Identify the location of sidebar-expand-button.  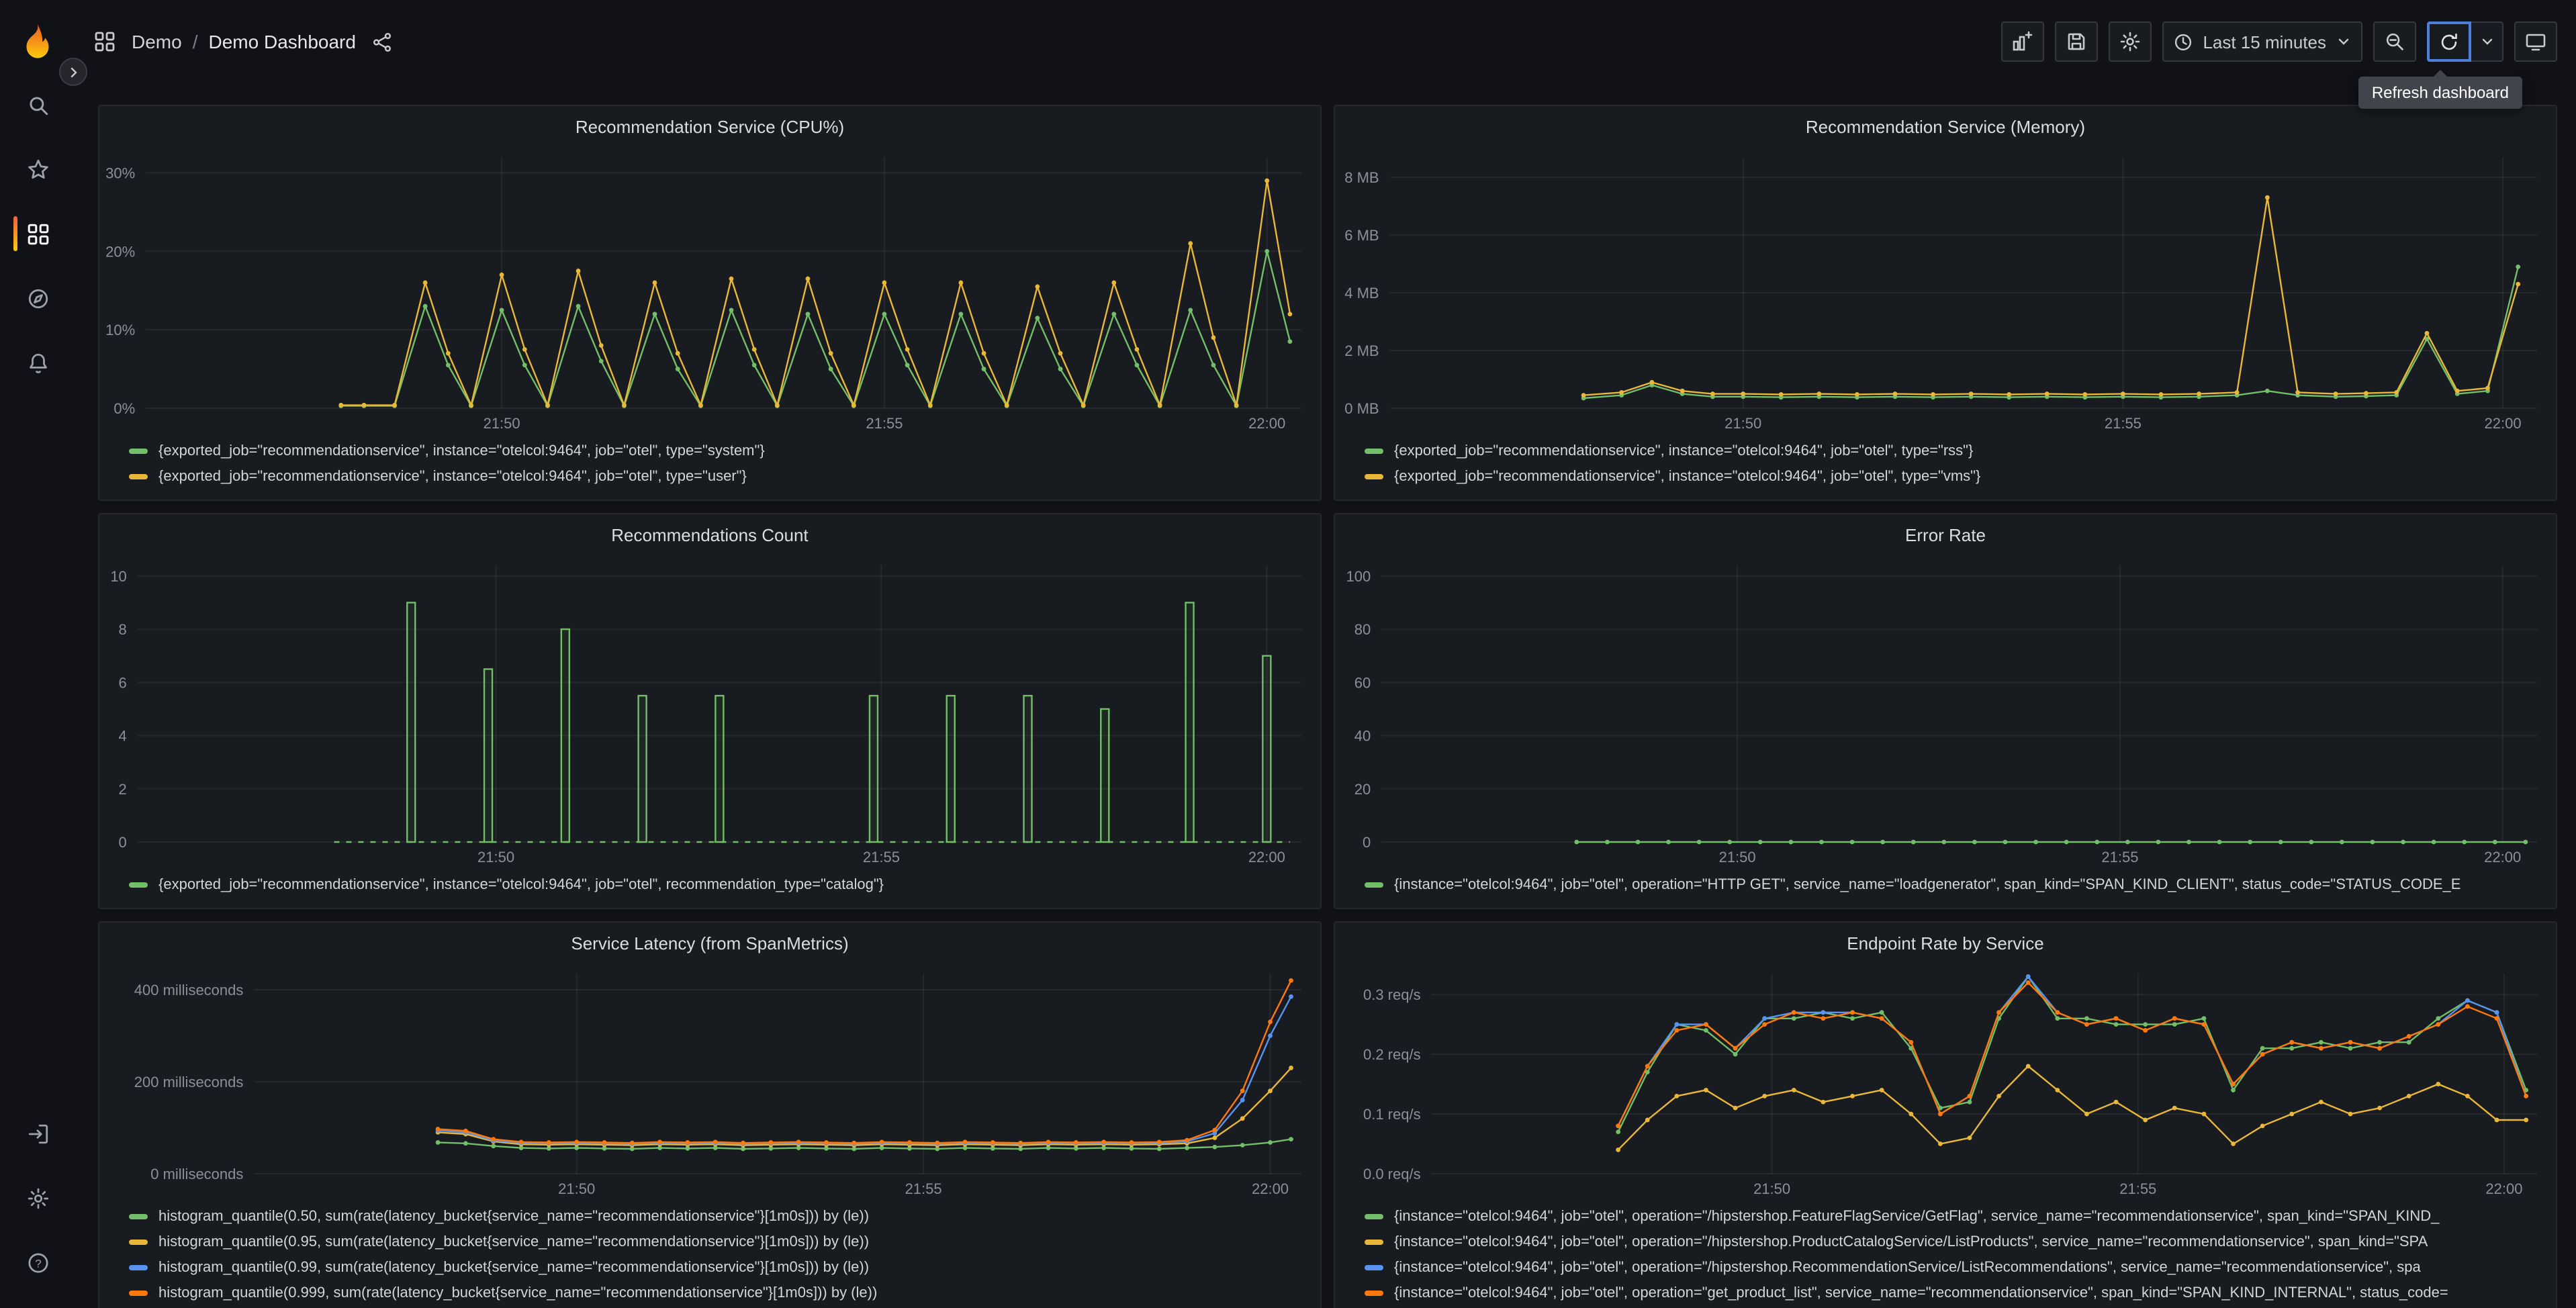
(73, 72).